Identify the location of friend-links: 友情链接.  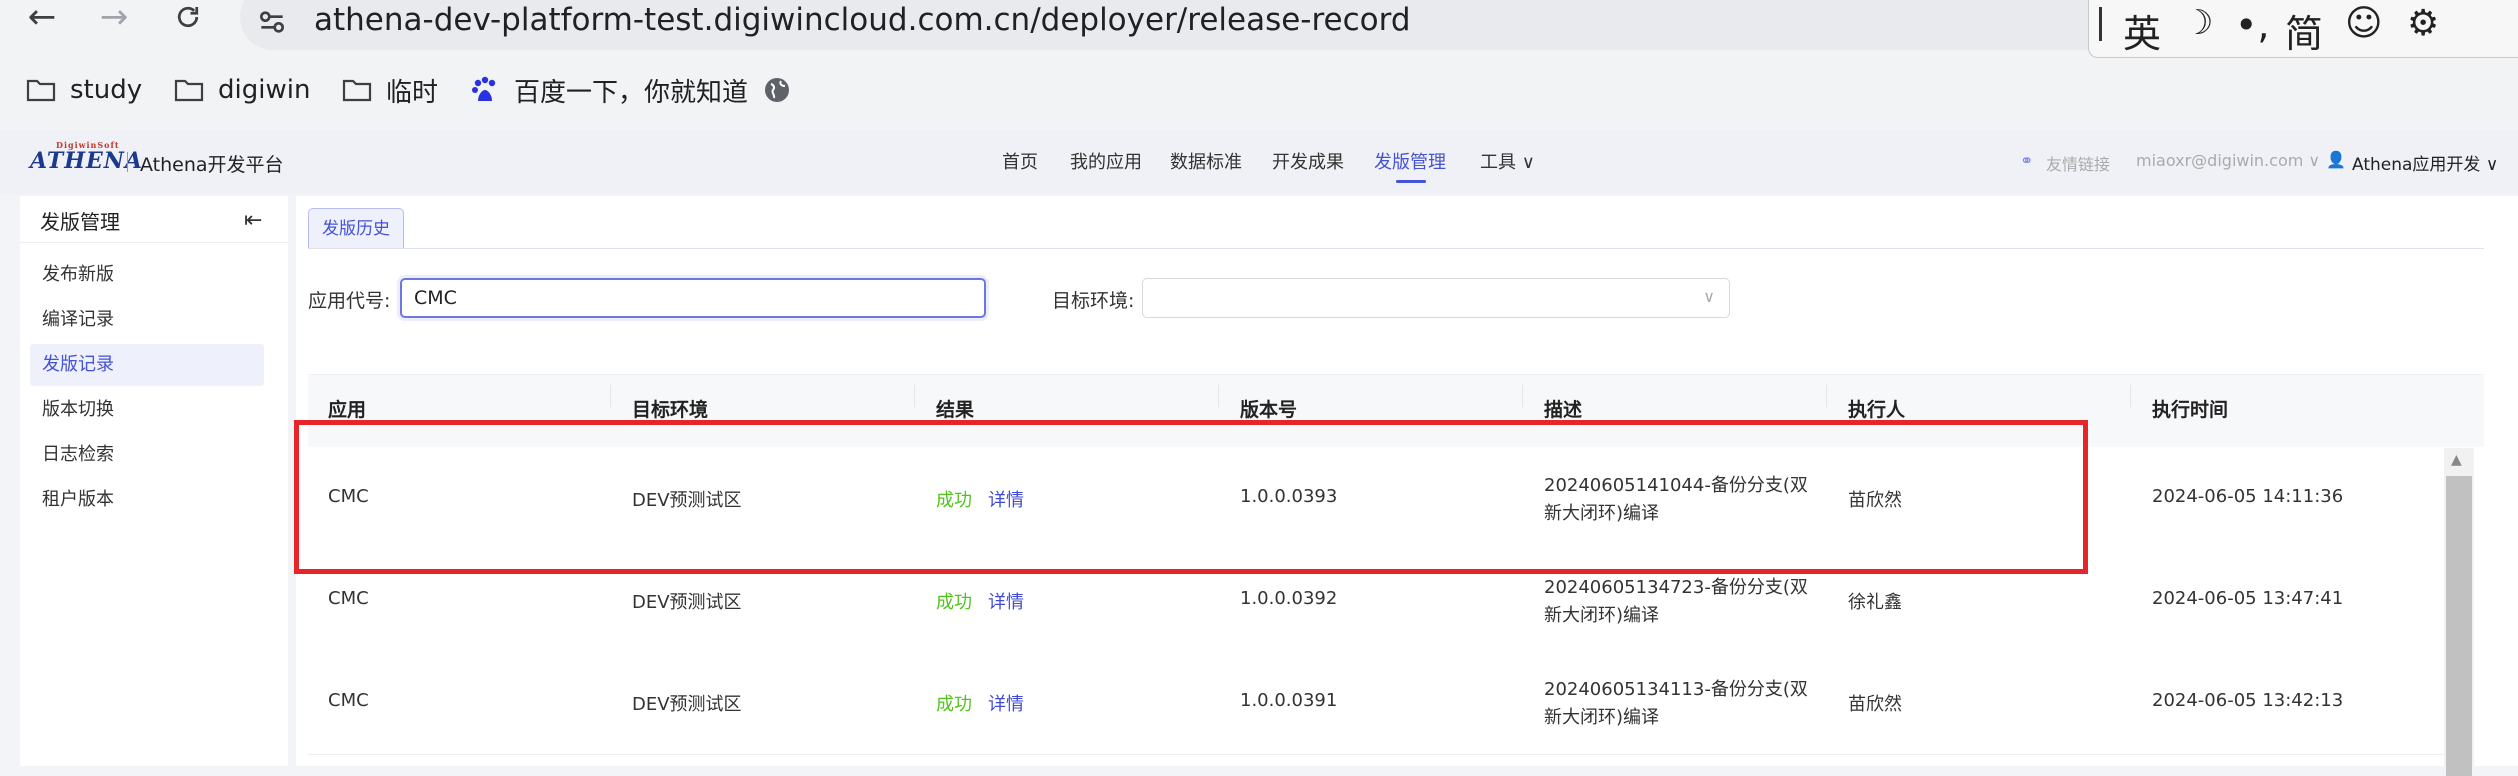
(2078, 163).